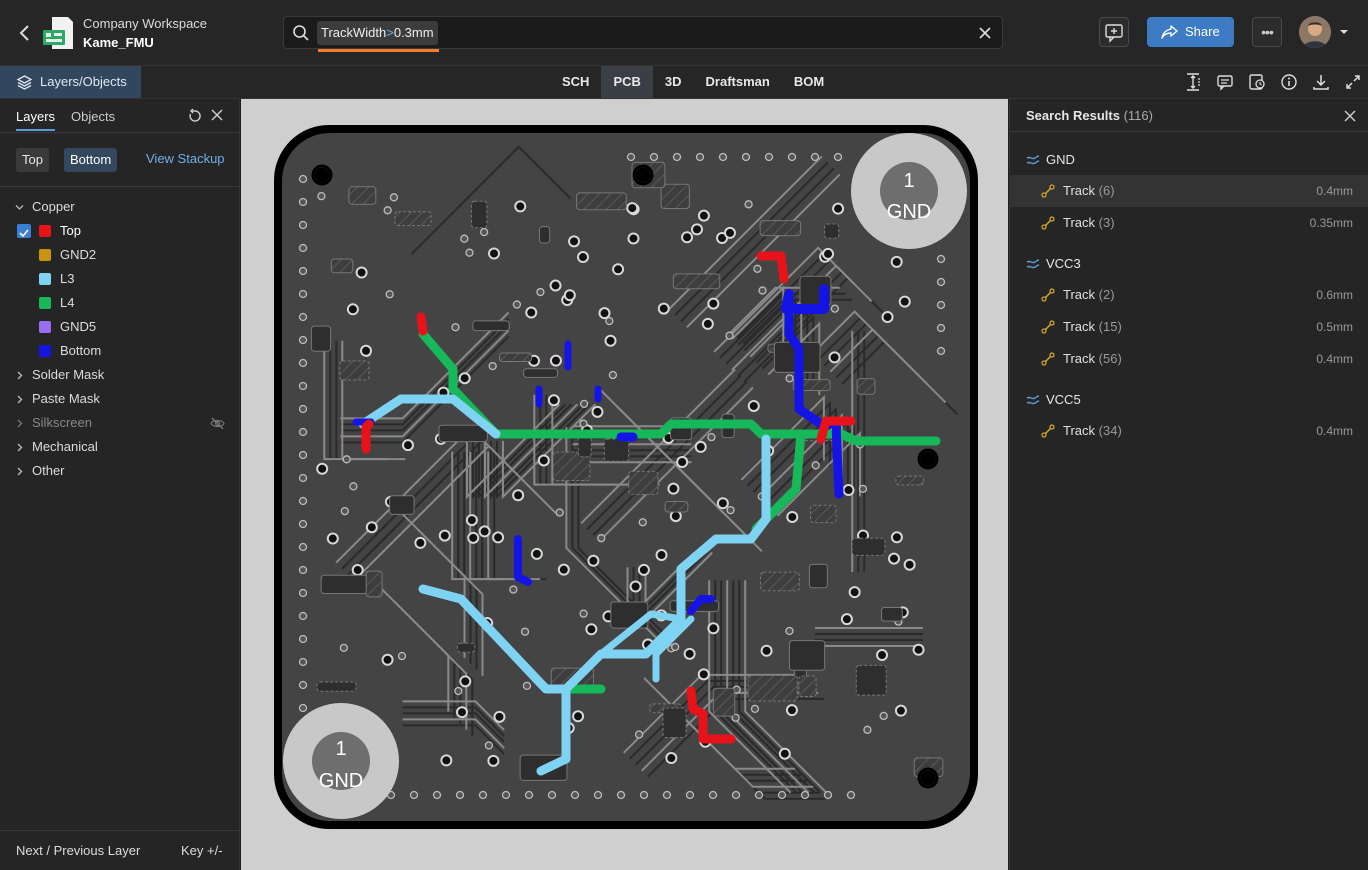  Describe the element at coordinates (738, 82) in the screenshot. I see `tab-draftsman: Draftsman` at that location.